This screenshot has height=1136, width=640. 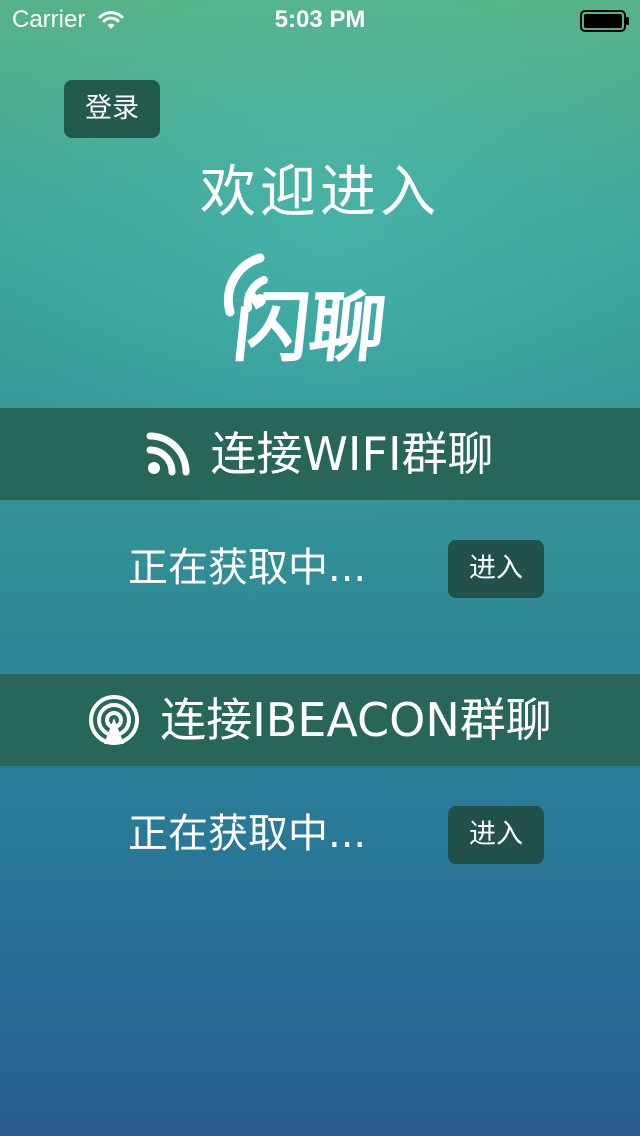 I want to click on app-logo: 闪聊, so click(x=313, y=311).